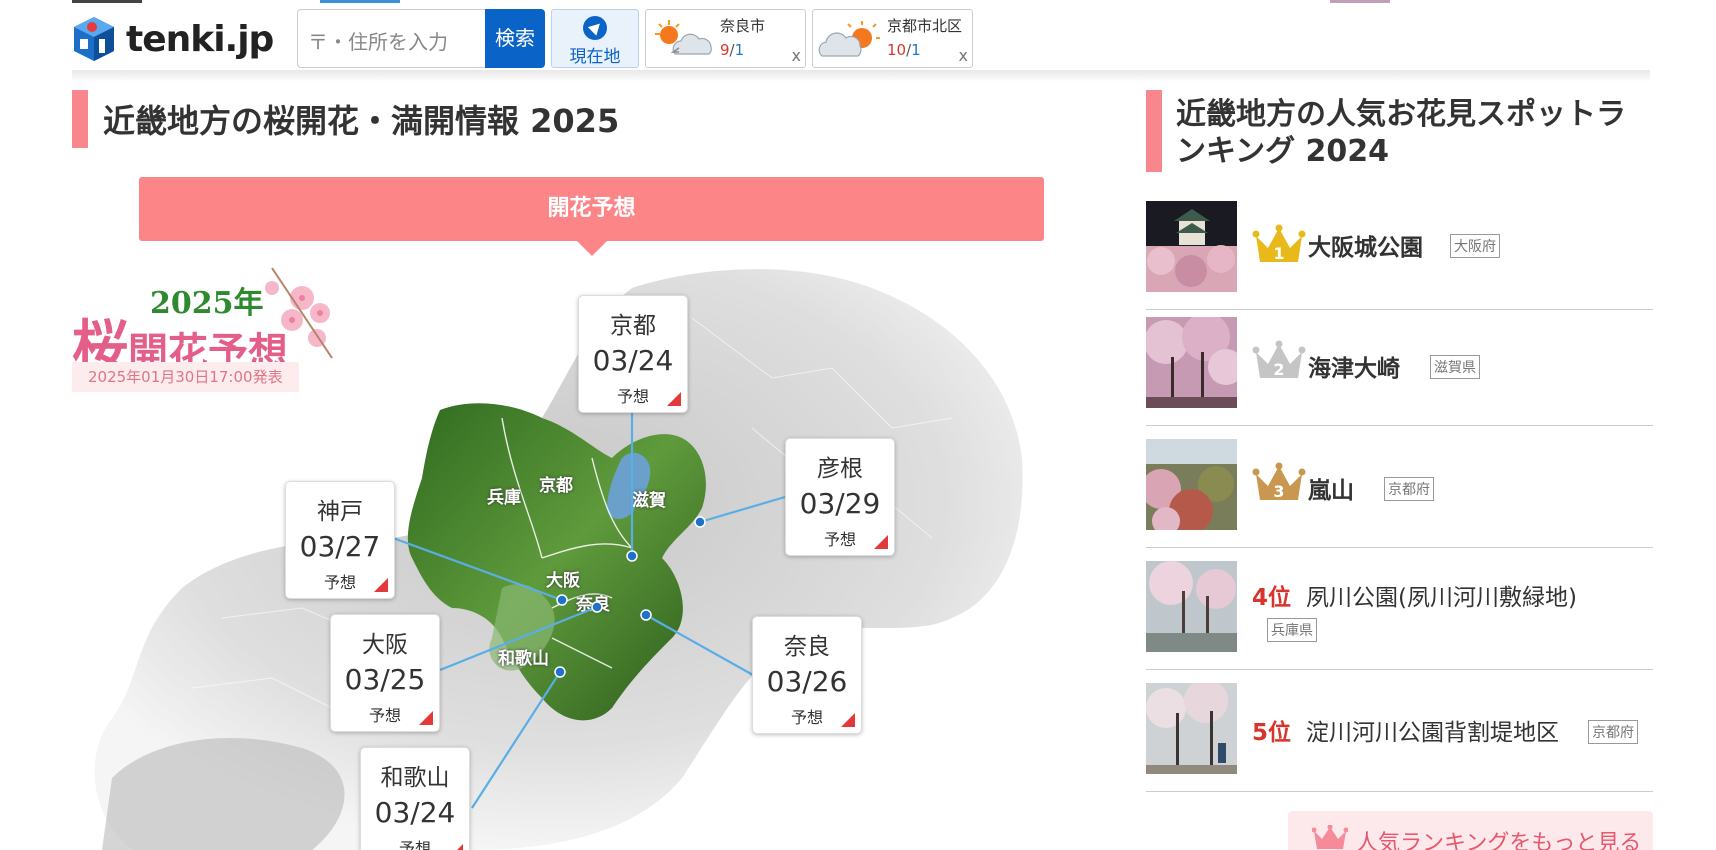 This screenshot has height=850, width=1716. Describe the element at coordinates (1191, 728) in the screenshot. I see `yodogawa-park-photo` at that location.